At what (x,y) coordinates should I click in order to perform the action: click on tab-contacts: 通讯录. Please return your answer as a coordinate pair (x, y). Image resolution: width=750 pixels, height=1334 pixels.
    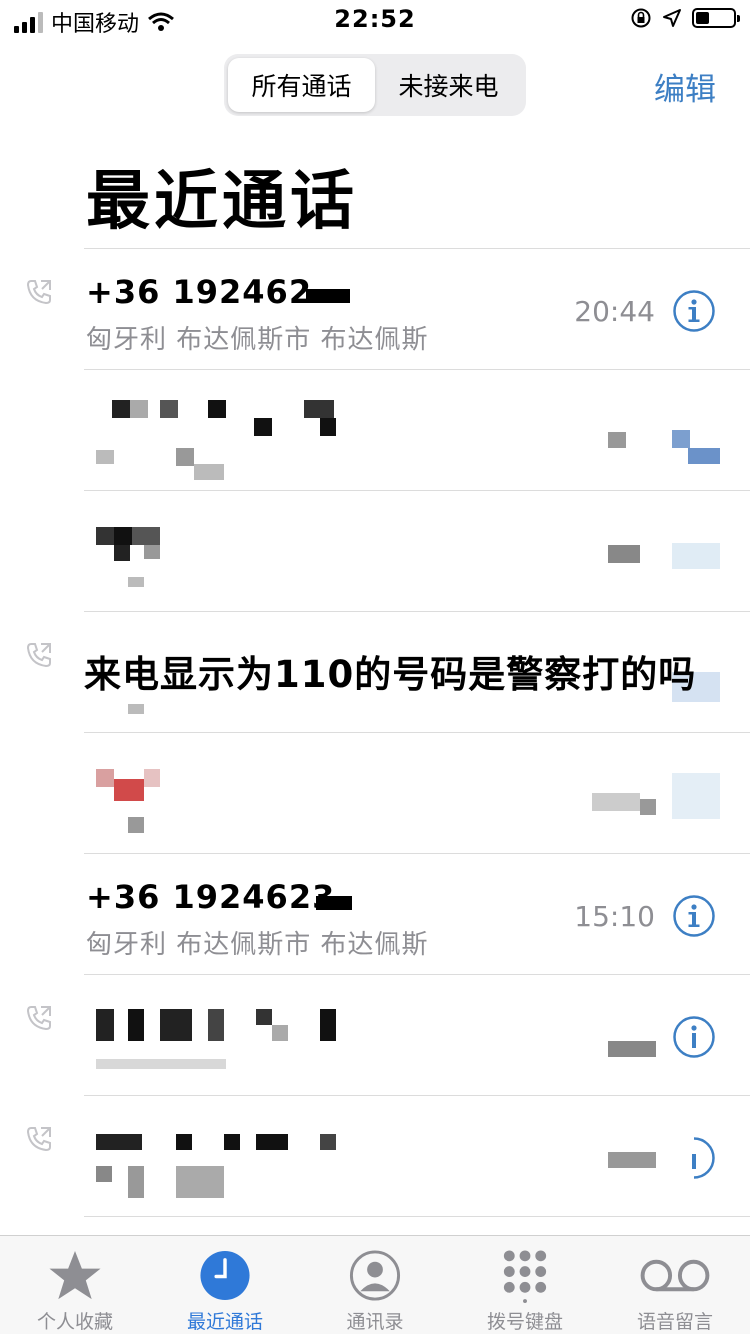
    Looking at the image, I should click on (375, 1285).